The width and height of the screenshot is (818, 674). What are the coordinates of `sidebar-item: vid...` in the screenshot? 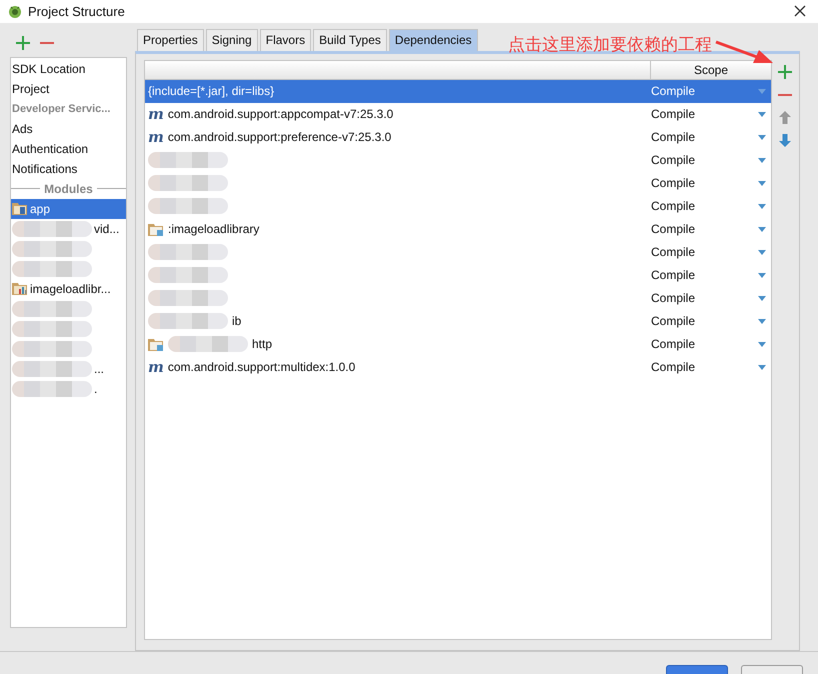 It's located at (68, 228).